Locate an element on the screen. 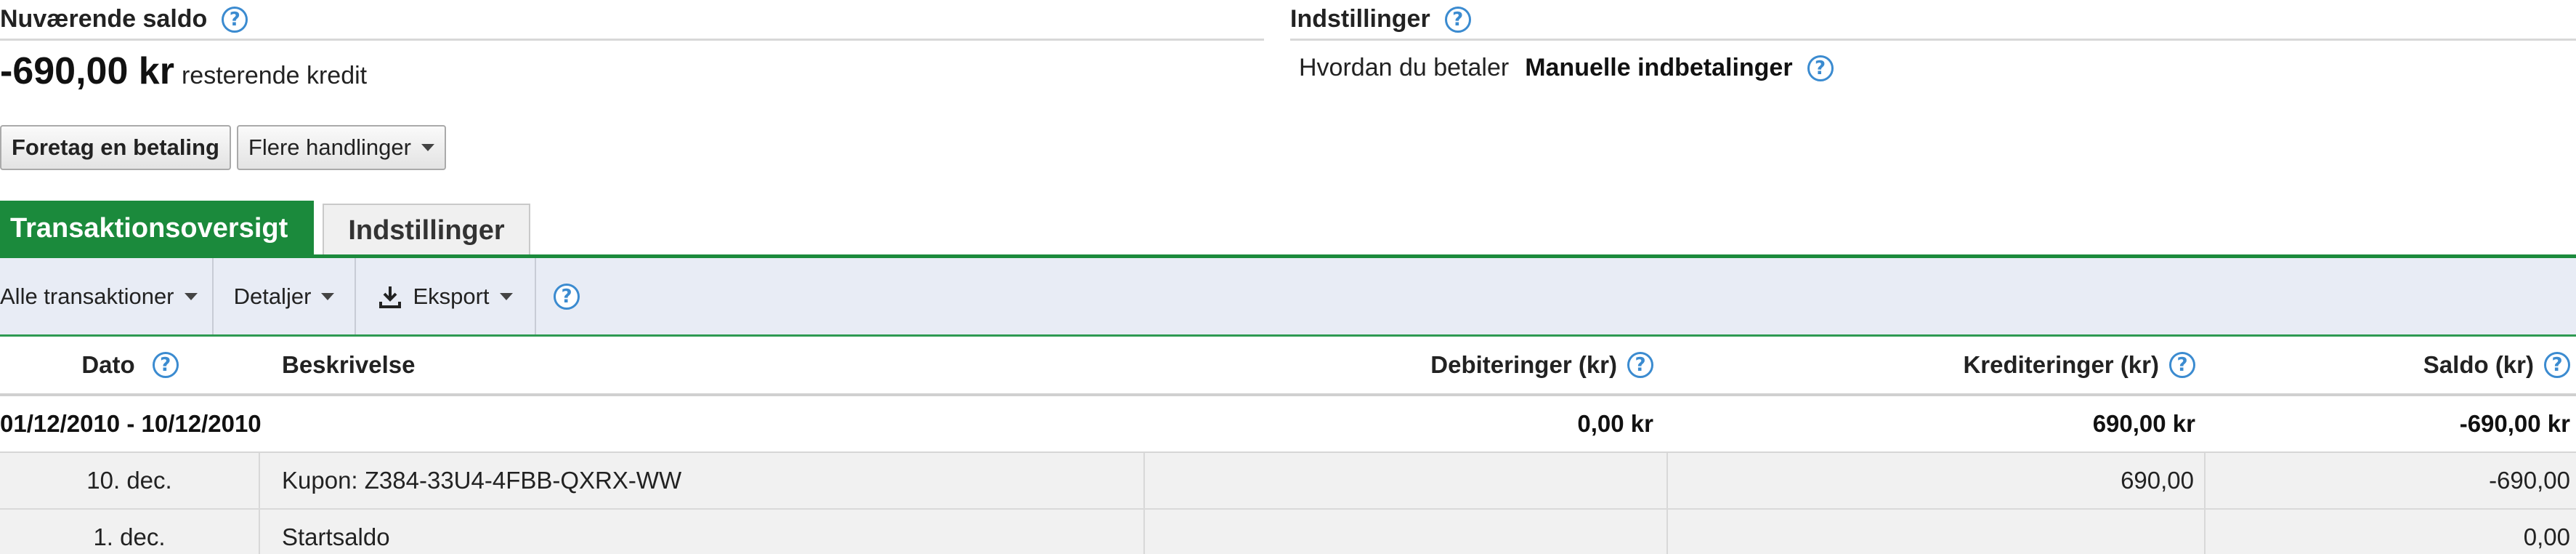 This screenshot has height=554, width=2576. period-credits: 690,00 kr is located at coordinates (2143, 424).